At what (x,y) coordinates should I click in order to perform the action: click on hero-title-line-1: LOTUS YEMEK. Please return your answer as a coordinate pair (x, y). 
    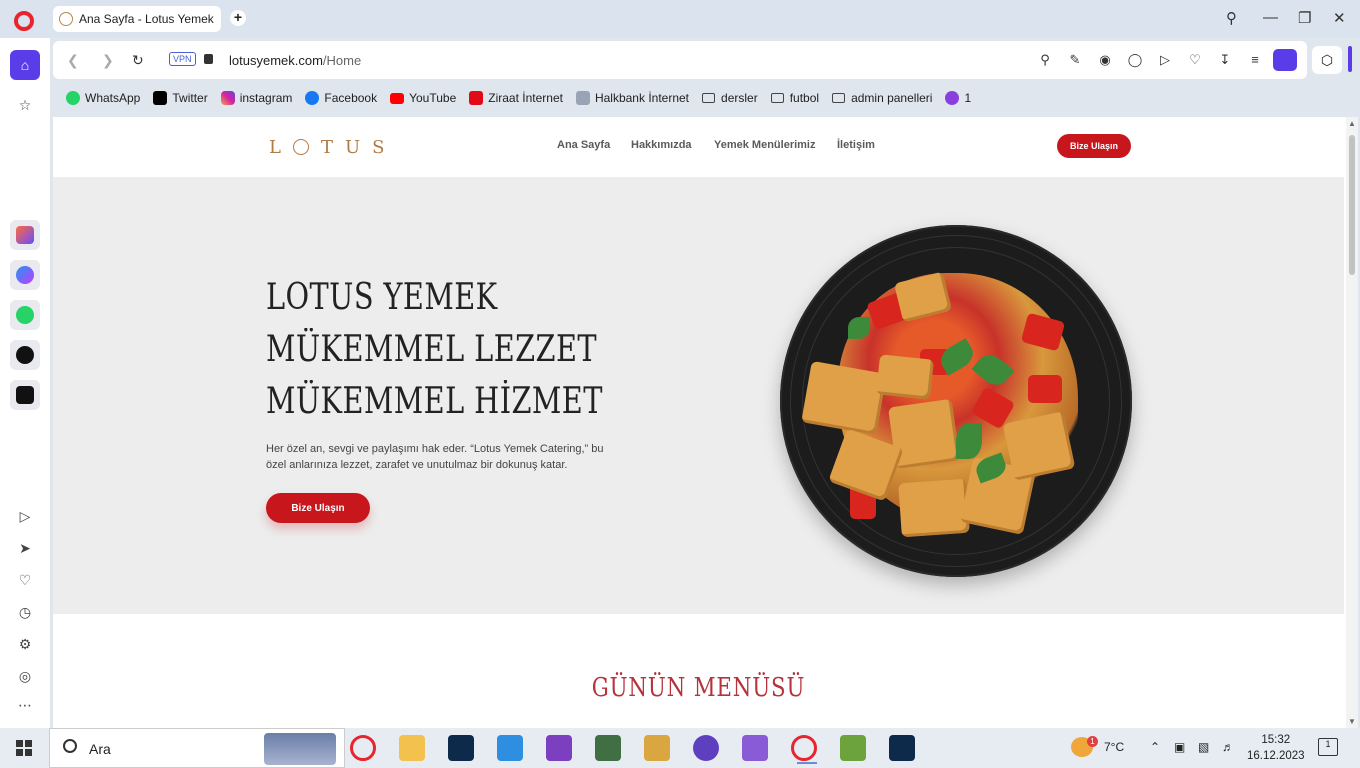
    Looking at the image, I should click on (382, 297).